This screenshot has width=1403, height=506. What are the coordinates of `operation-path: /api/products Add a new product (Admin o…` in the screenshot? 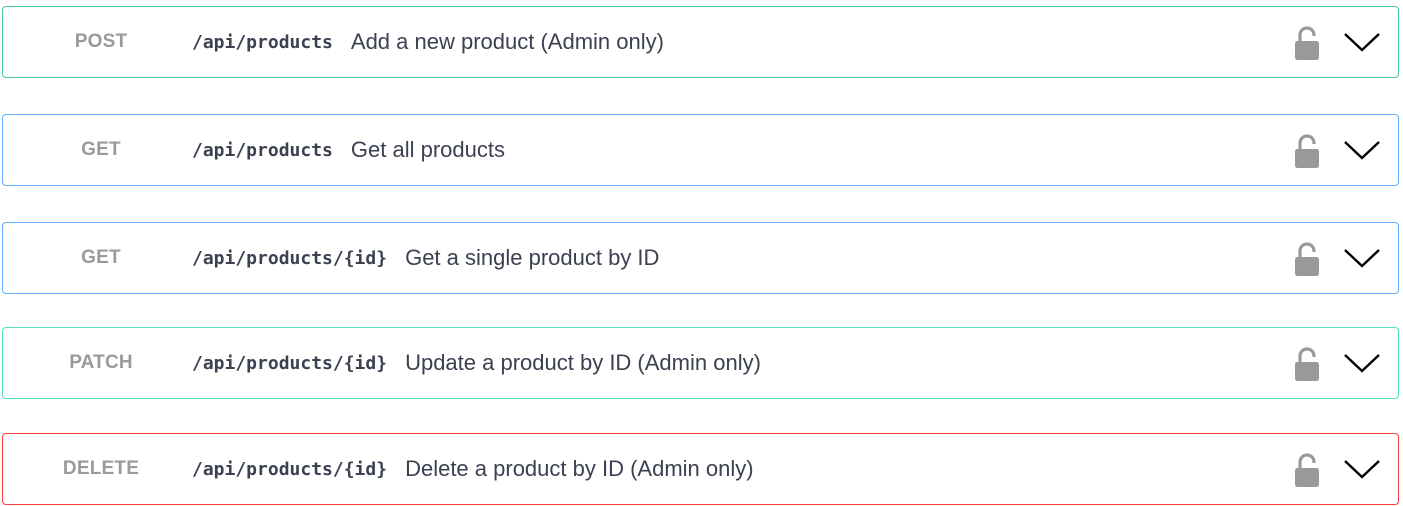 It's located at (428, 42).